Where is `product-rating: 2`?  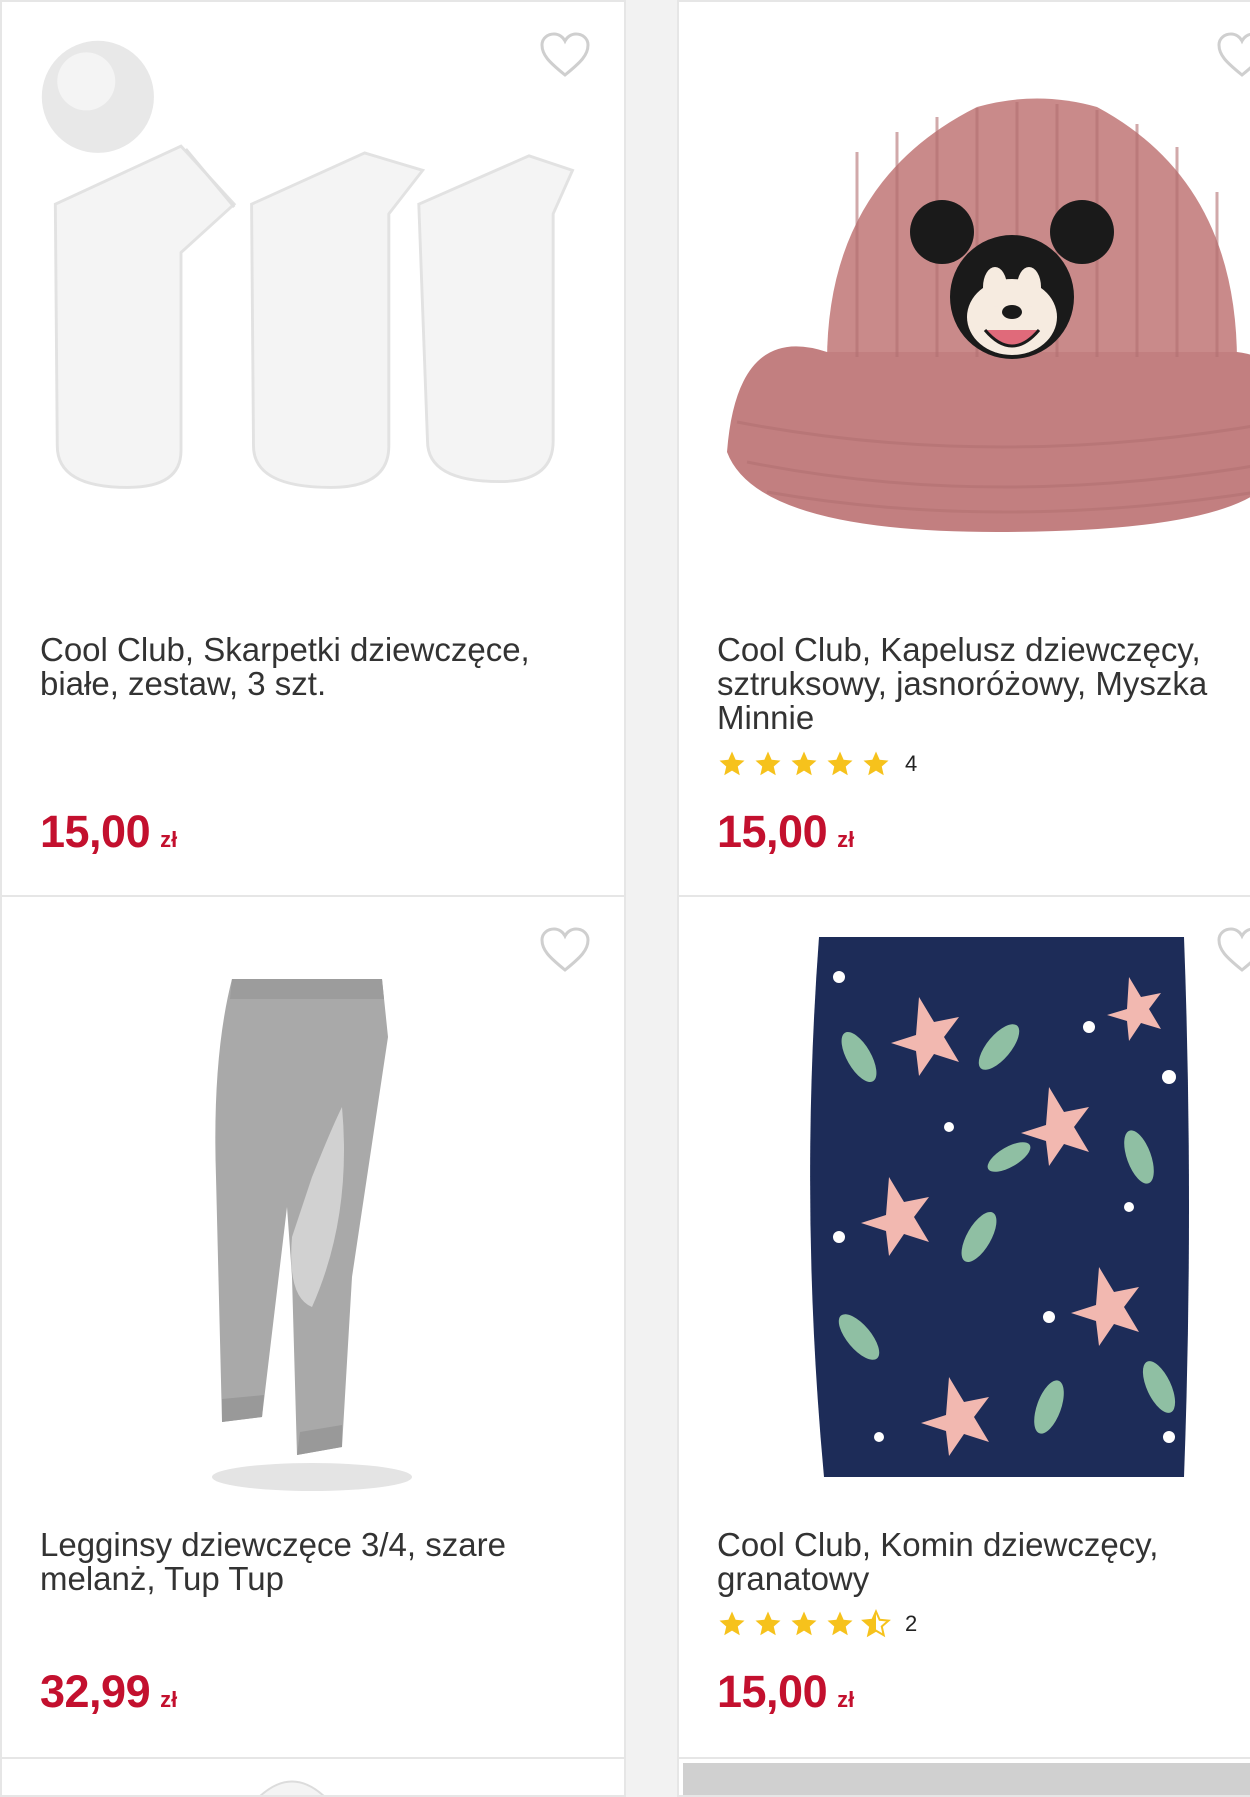 product-rating: 2 is located at coordinates (817, 1624).